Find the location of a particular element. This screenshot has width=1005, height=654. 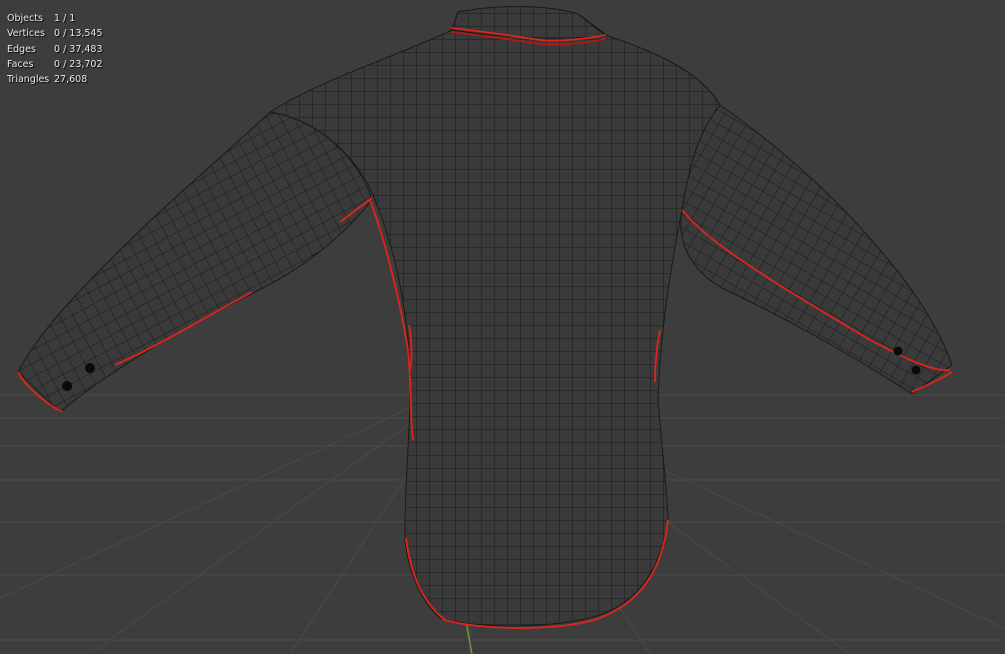

stat-edges: Edges 0 / 37,483 is located at coordinates (55, 49).